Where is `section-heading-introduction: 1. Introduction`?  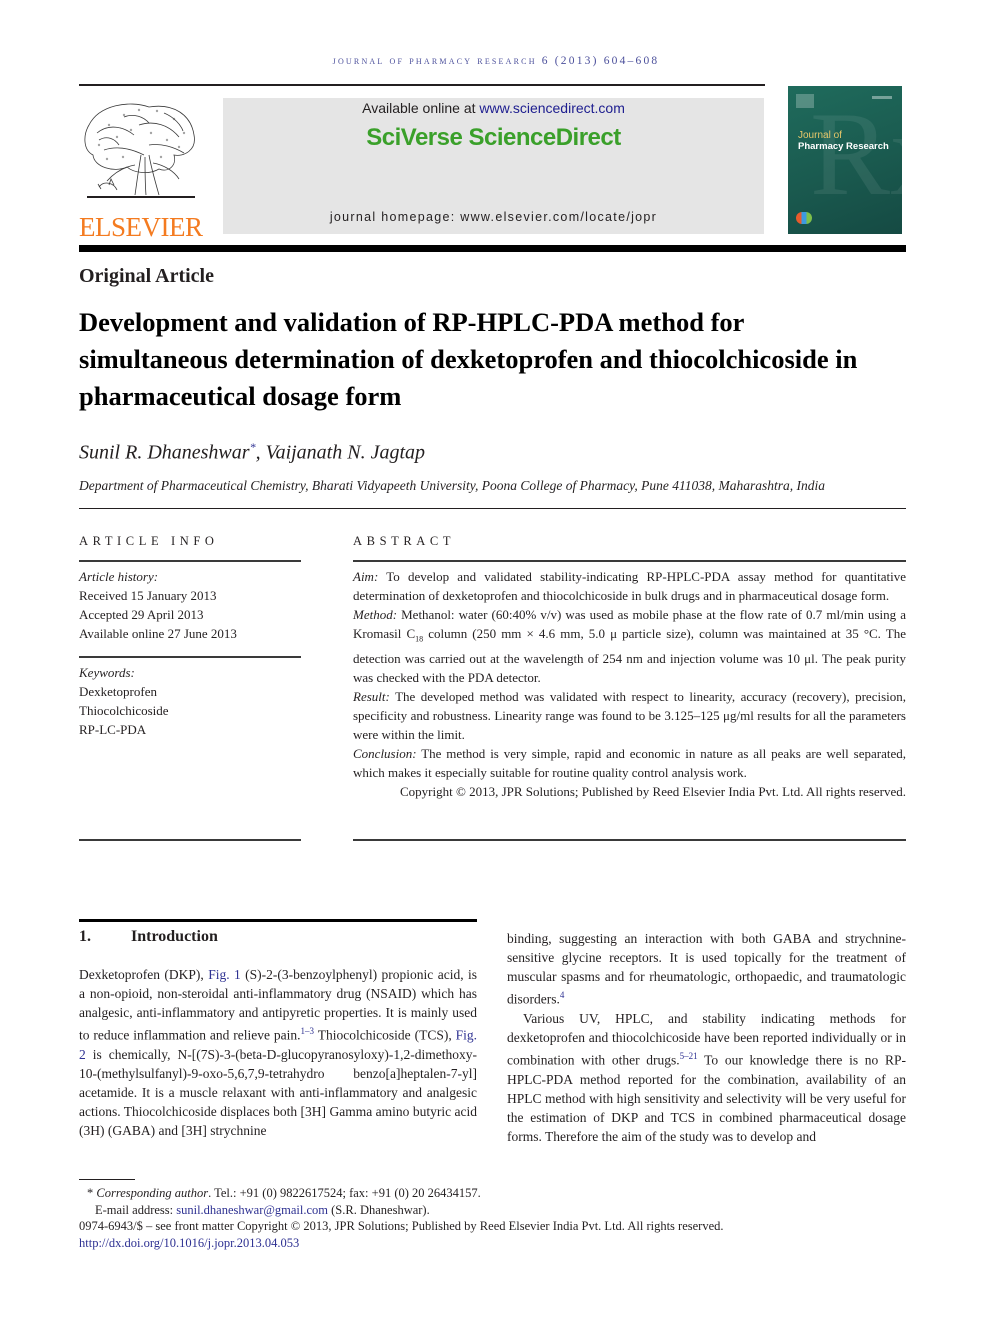
section-heading-introduction: 1. Introduction is located at coordinates (148, 937).